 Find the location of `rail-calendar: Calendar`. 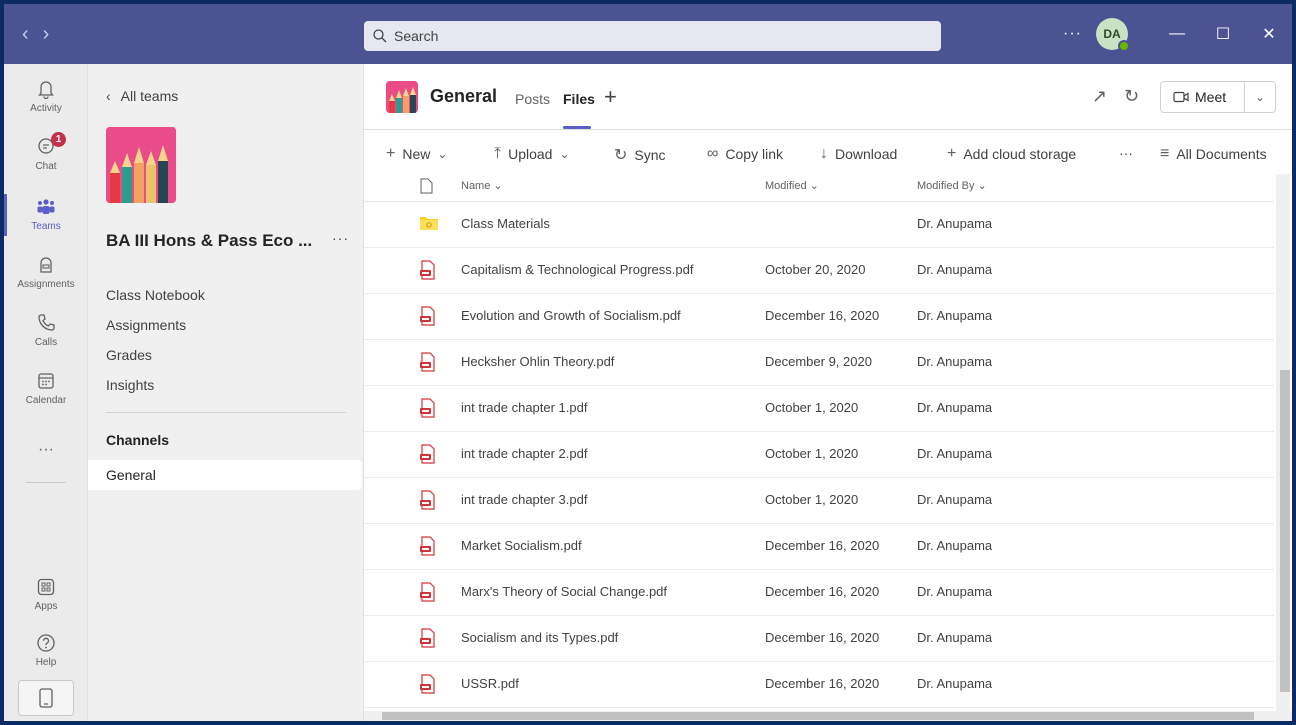

rail-calendar: Calendar is located at coordinates (46, 388).